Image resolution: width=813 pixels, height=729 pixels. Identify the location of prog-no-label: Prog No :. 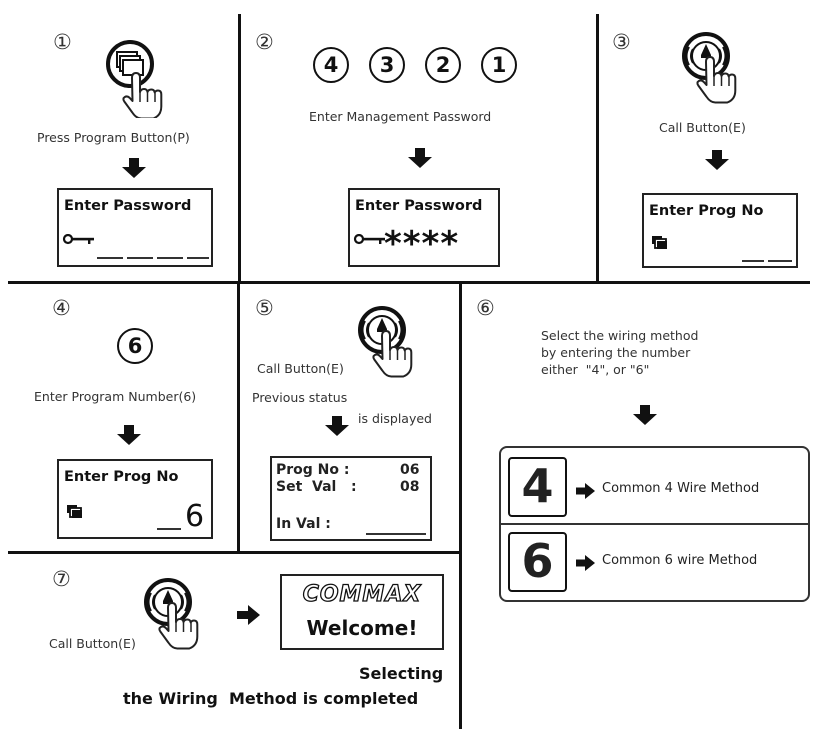
(313, 470).